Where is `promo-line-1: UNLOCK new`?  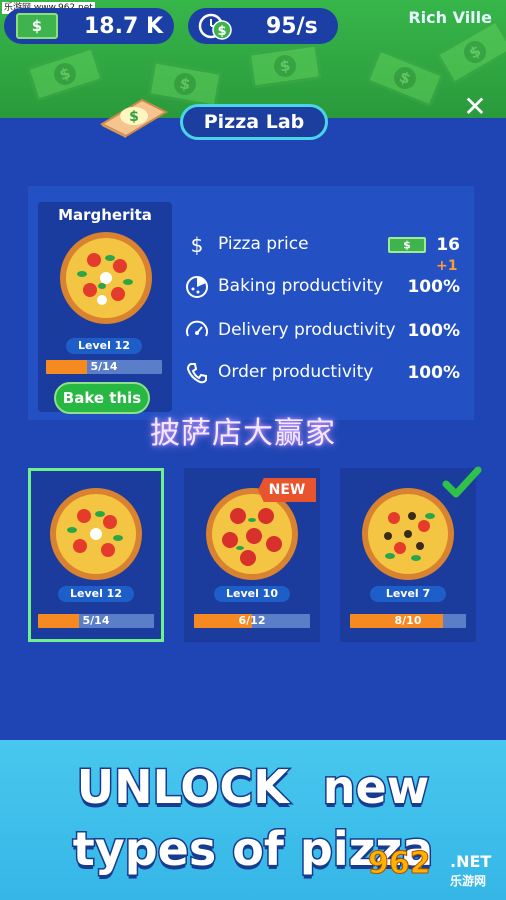 promo-line-1: UNLOCK new is located at coordinates (253, 787).